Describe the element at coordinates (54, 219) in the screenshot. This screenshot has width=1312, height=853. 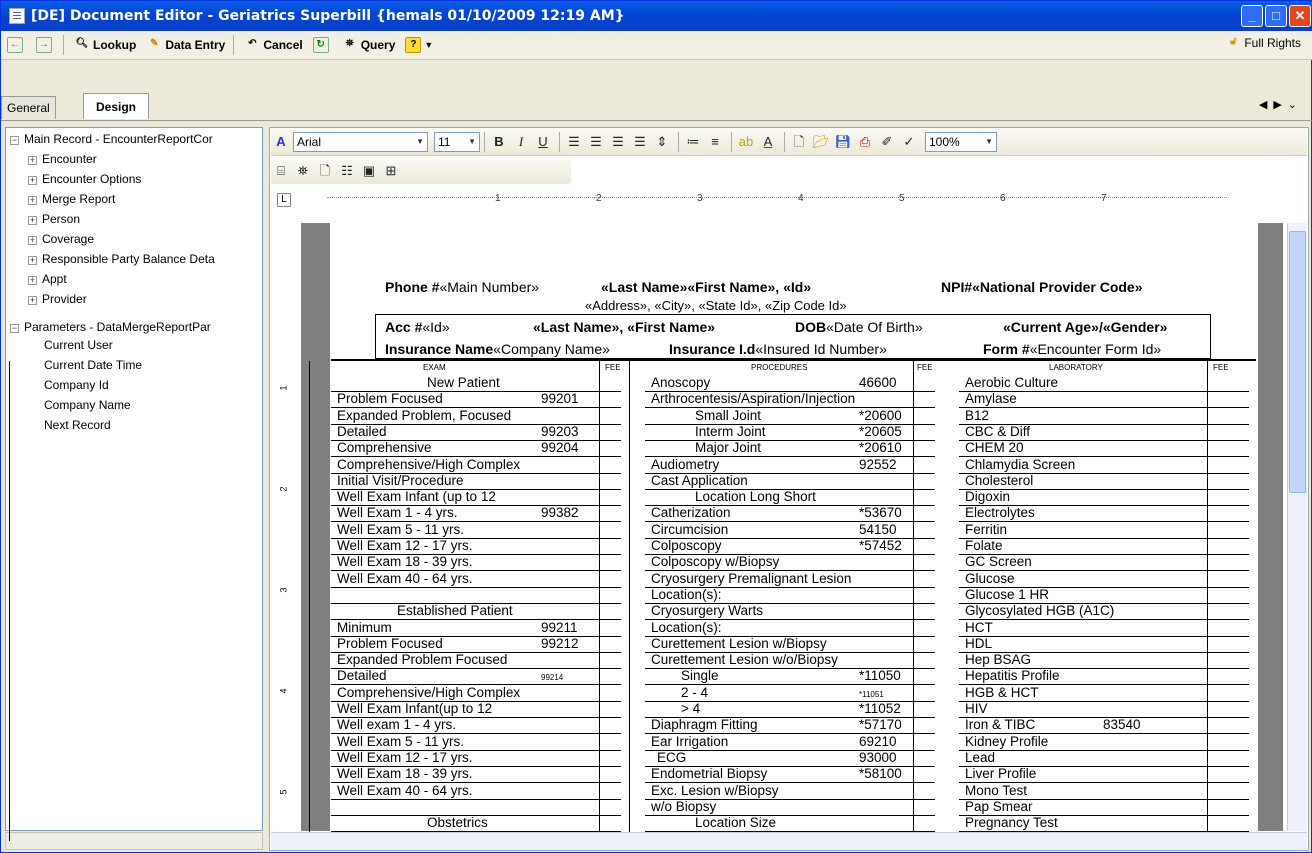
I see `tree-item: + Person` at that location.